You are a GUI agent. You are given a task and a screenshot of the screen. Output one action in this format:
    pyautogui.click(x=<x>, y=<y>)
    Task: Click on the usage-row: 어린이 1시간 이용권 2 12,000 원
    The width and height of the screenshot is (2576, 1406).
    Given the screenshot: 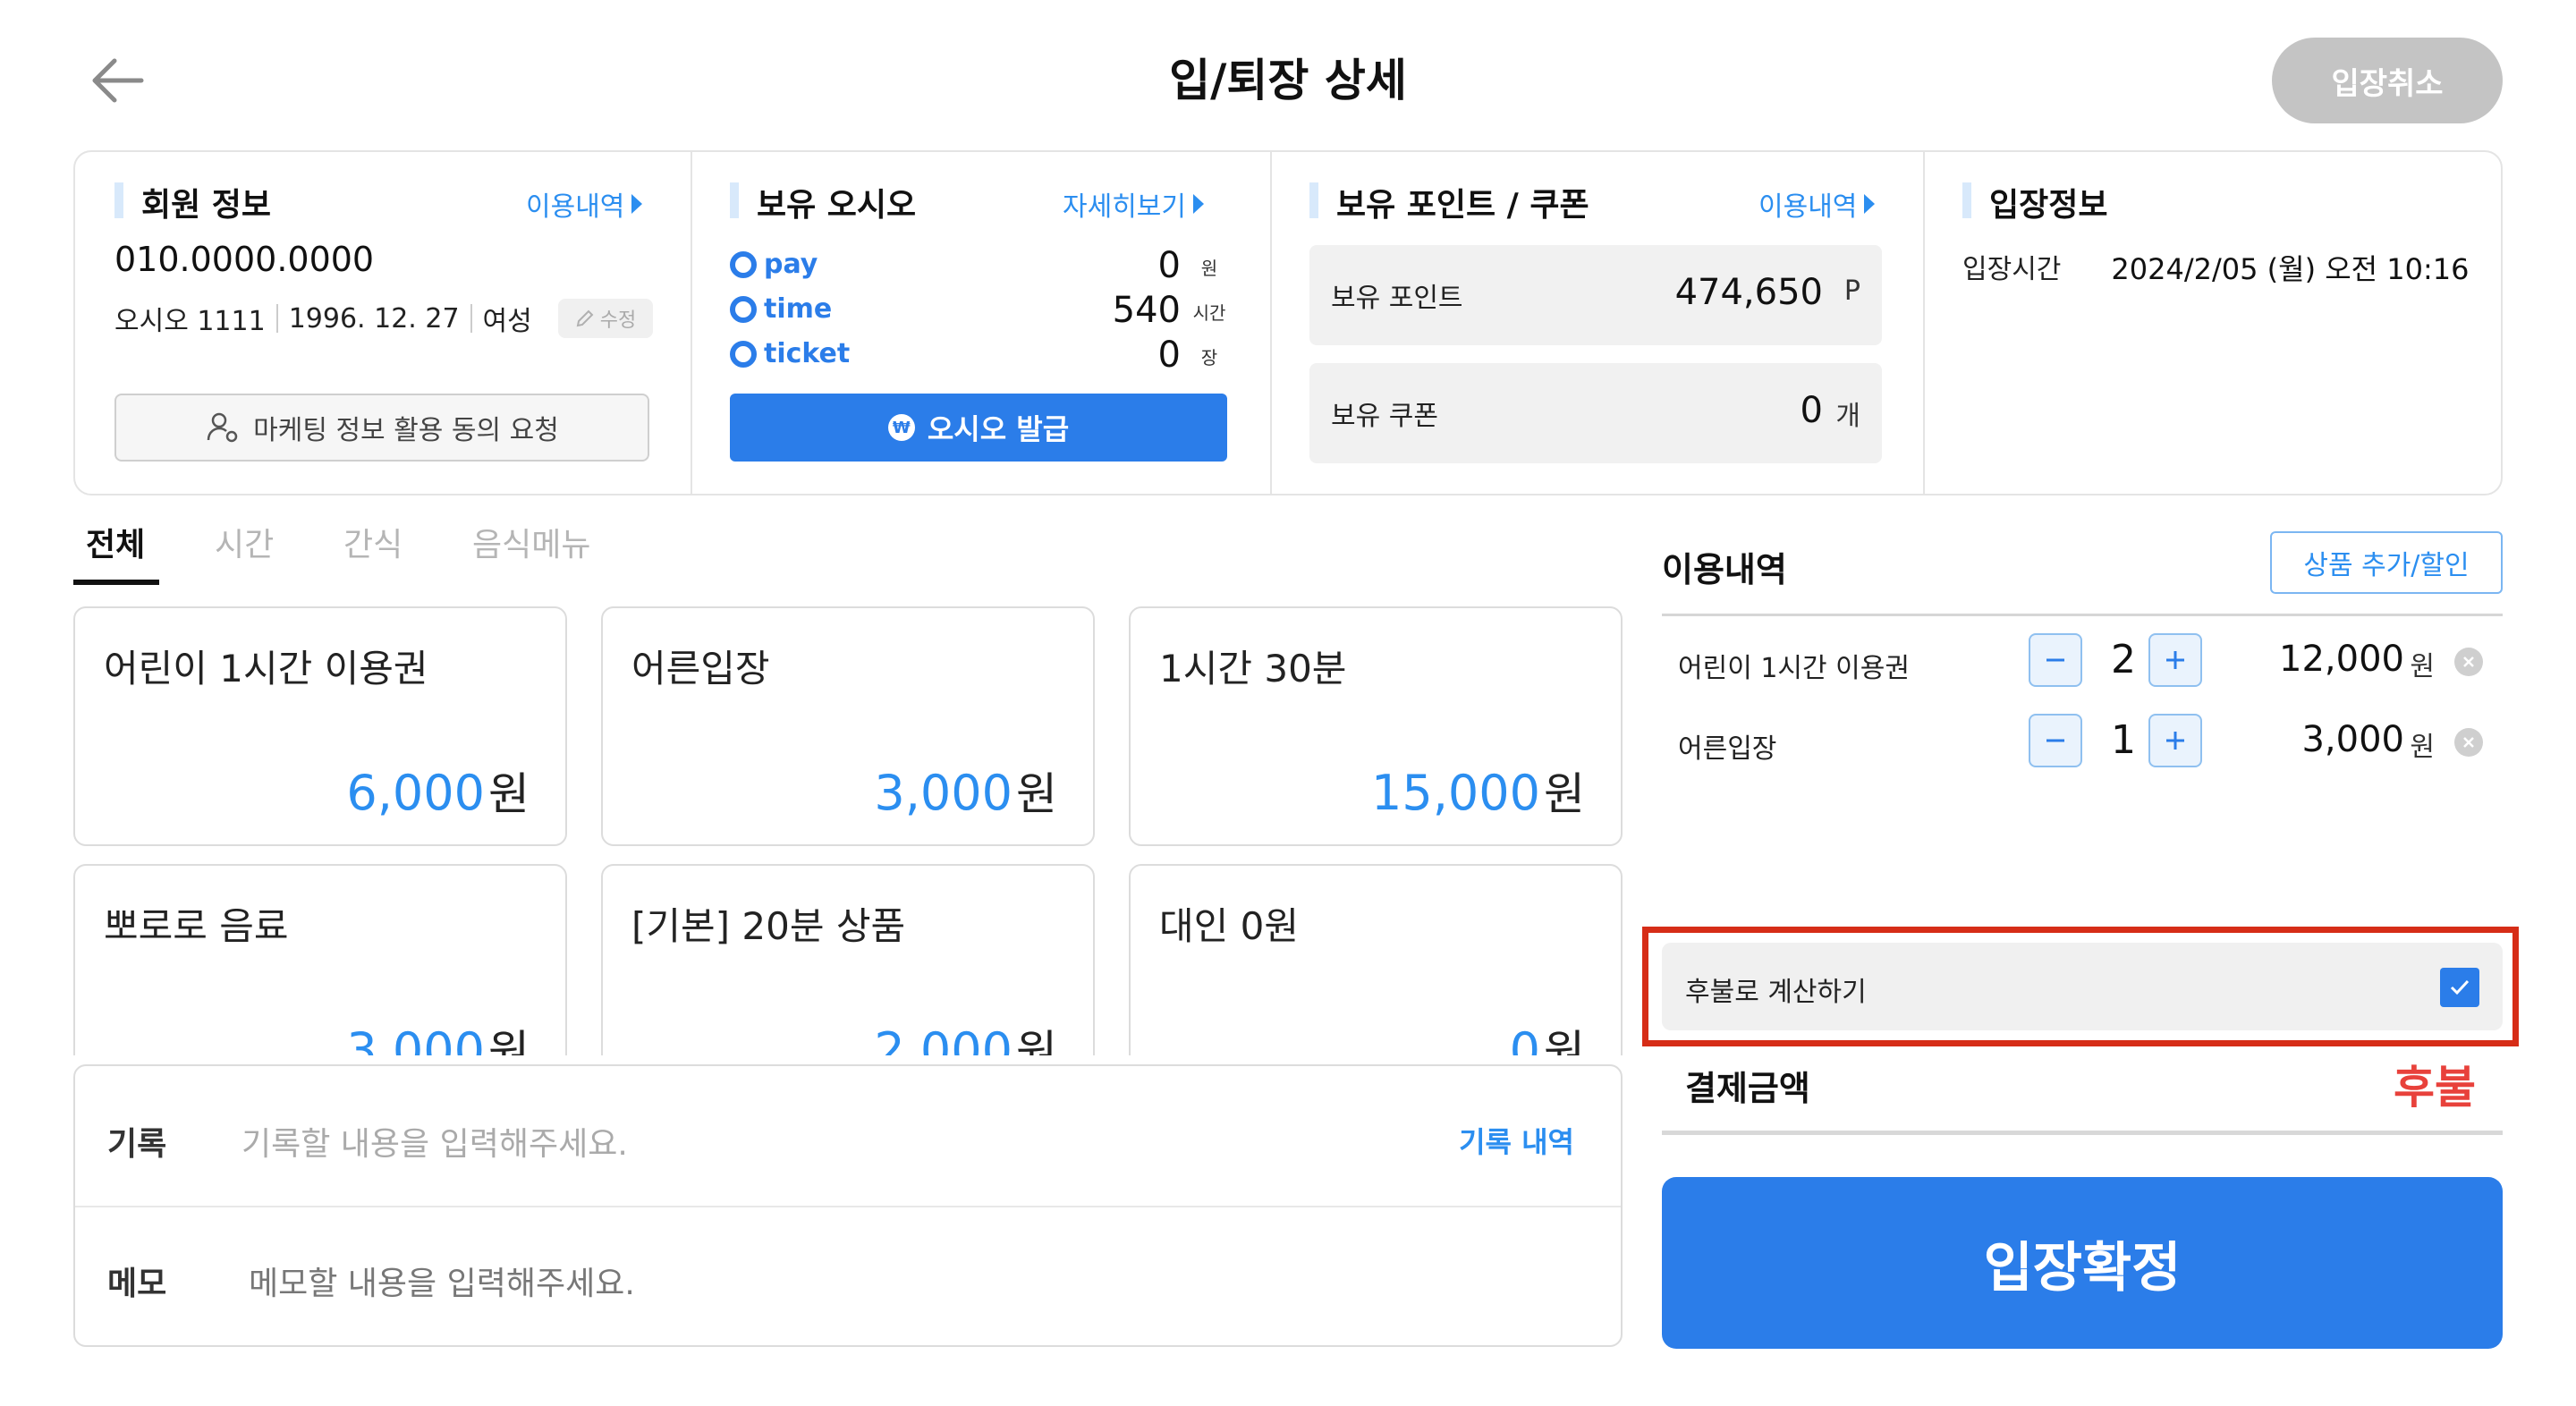 What is the action you would take?
    pyautogui.click(x=2082, y=661)
    